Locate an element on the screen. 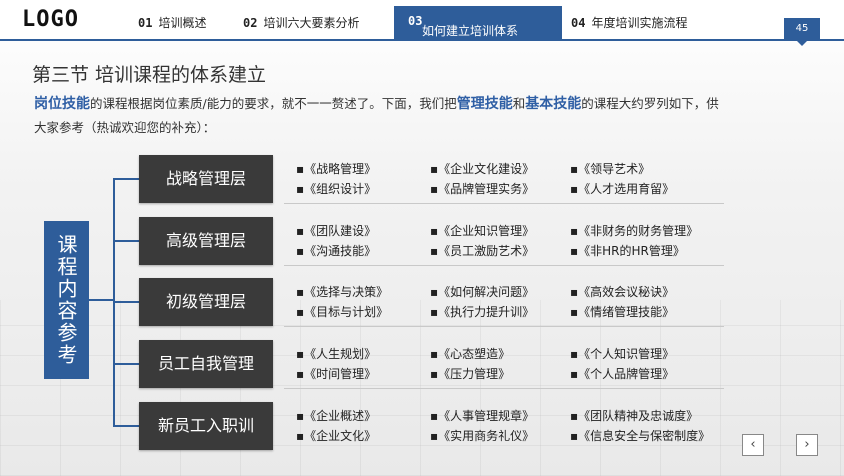 The image size is (844, 476). tab-label: 年度培训实施流程 is located at coordinates (639, 23).